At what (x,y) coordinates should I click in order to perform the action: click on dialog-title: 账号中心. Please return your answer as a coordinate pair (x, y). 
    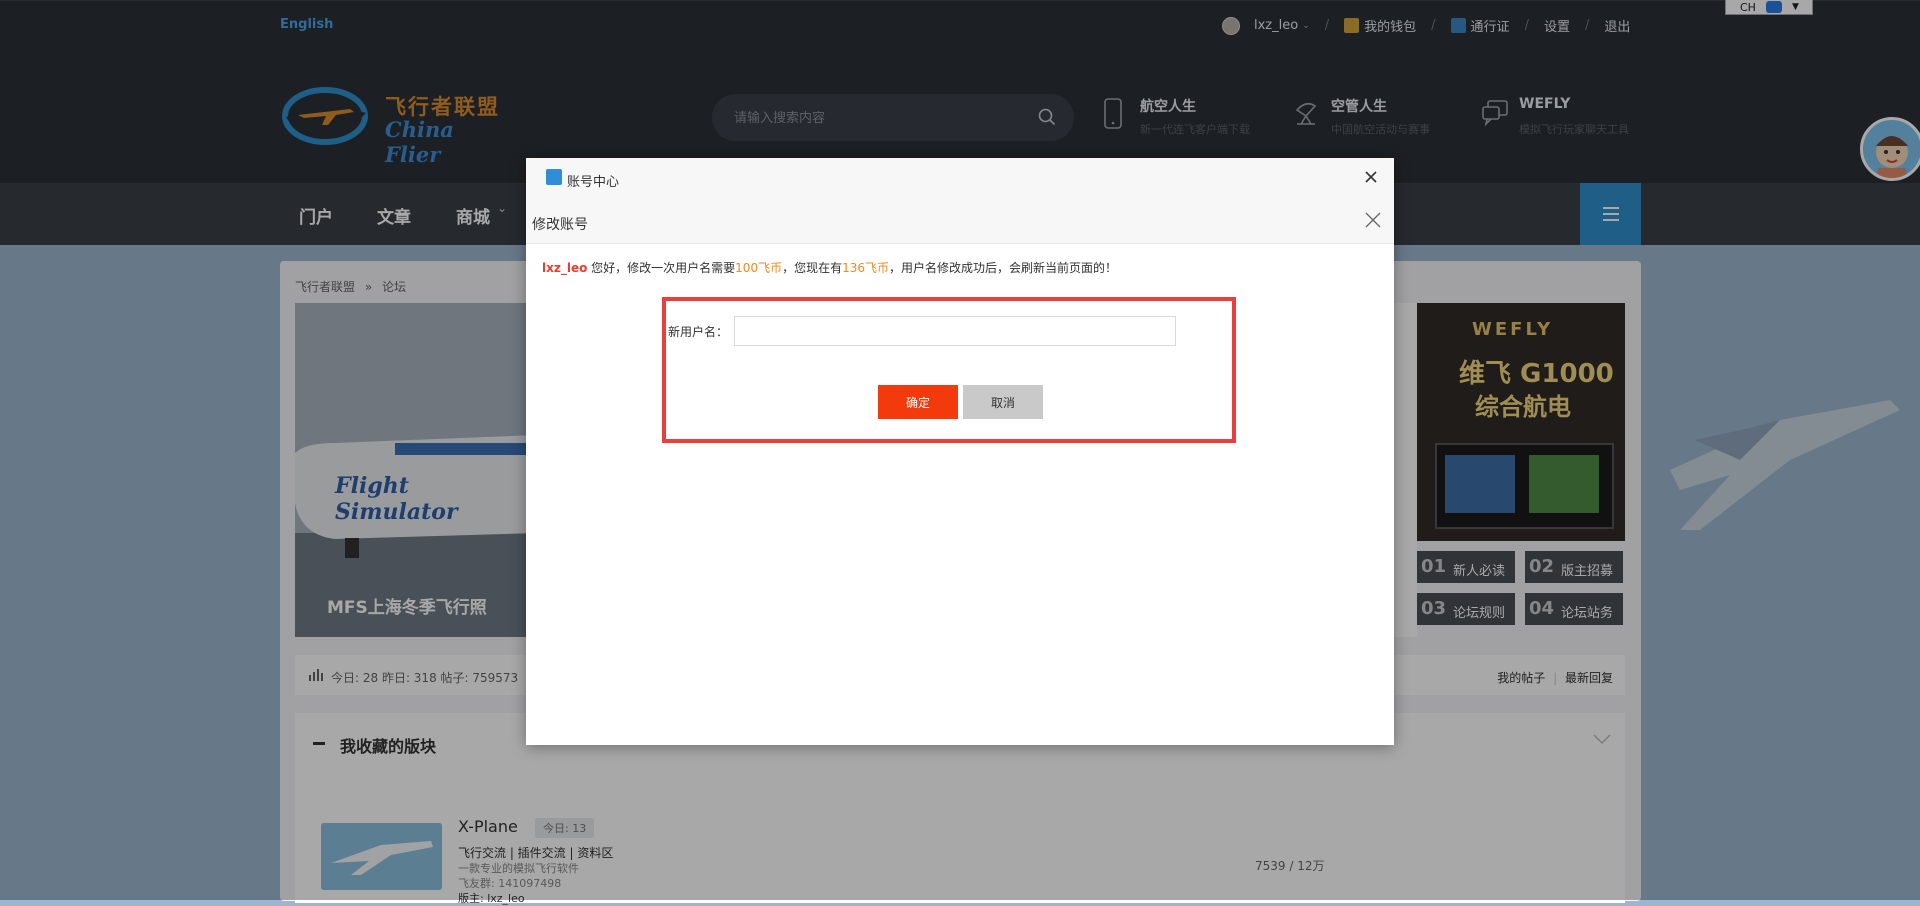
    Looking at the image, I should click on (593, 182).